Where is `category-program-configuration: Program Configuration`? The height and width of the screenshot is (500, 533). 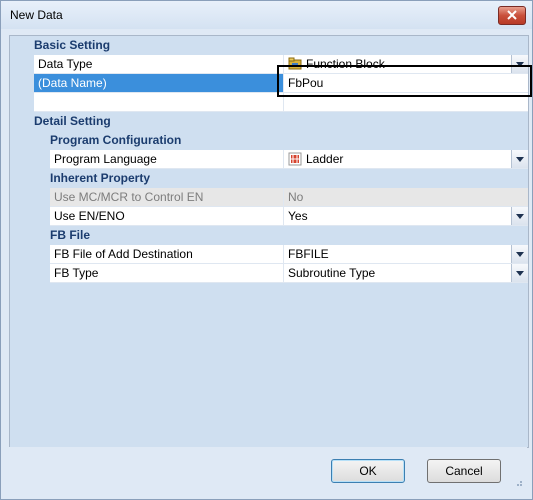 category-program-configuration: Program Configuration is located at coordinates (269, 141).